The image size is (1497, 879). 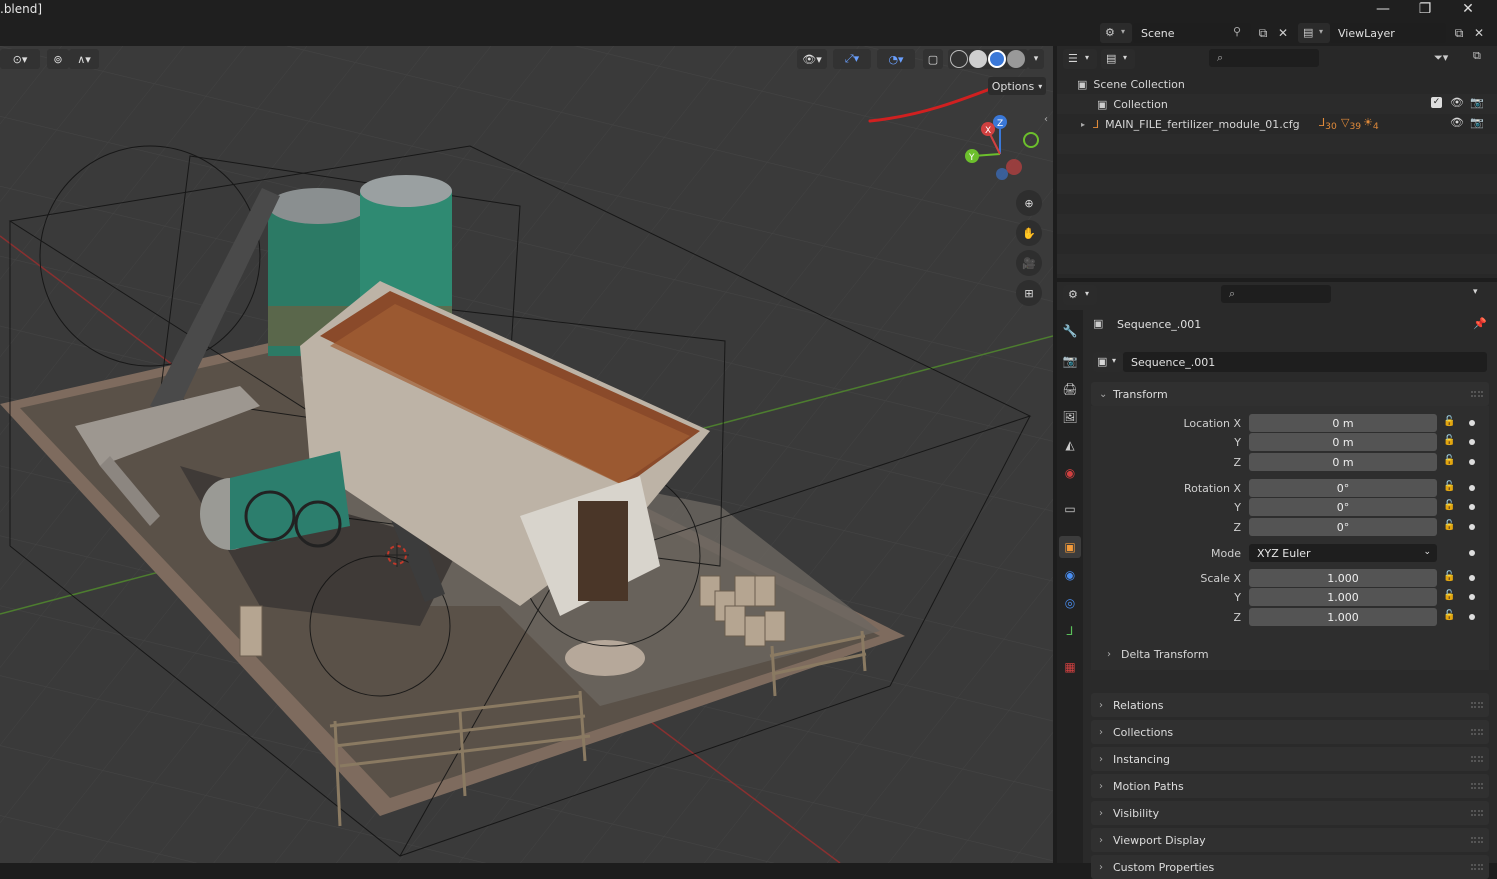 I want to click on output-tab-icon: 🖨, so click(x=1070, y=389).